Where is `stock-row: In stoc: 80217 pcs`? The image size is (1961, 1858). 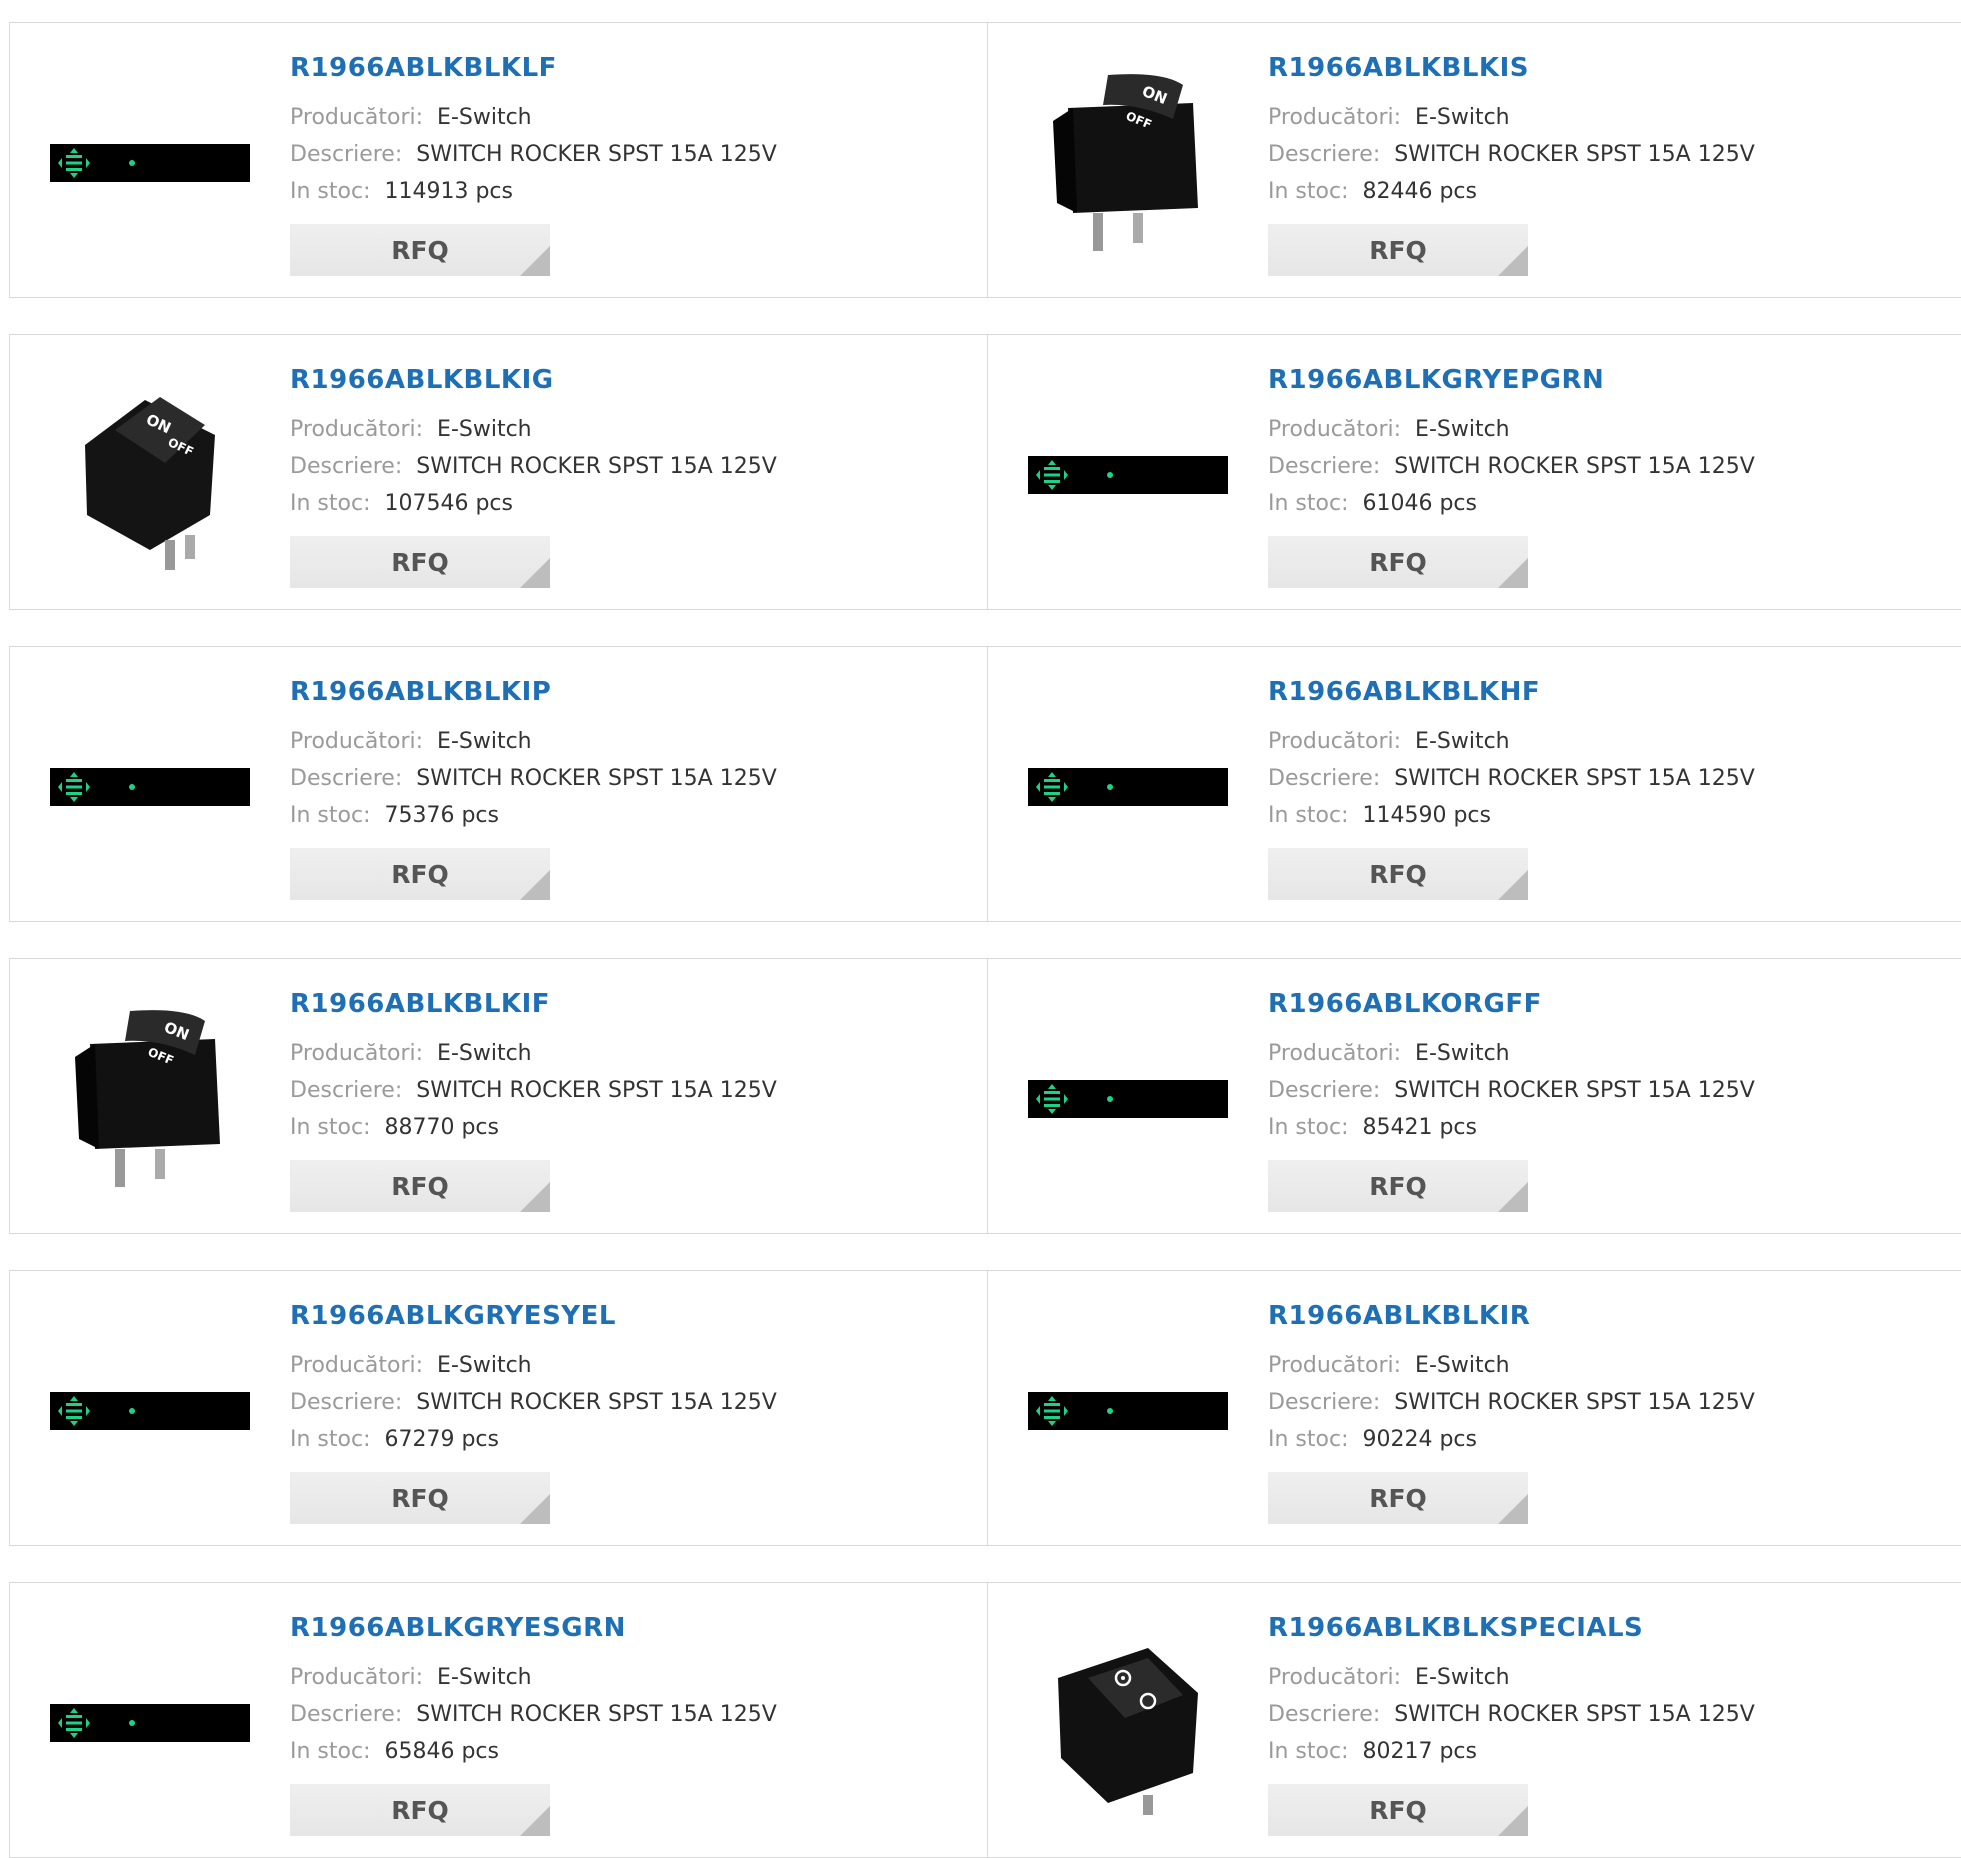 stock-row: In stoc: 80217 pcs is located at coordinates (1372, 1751).